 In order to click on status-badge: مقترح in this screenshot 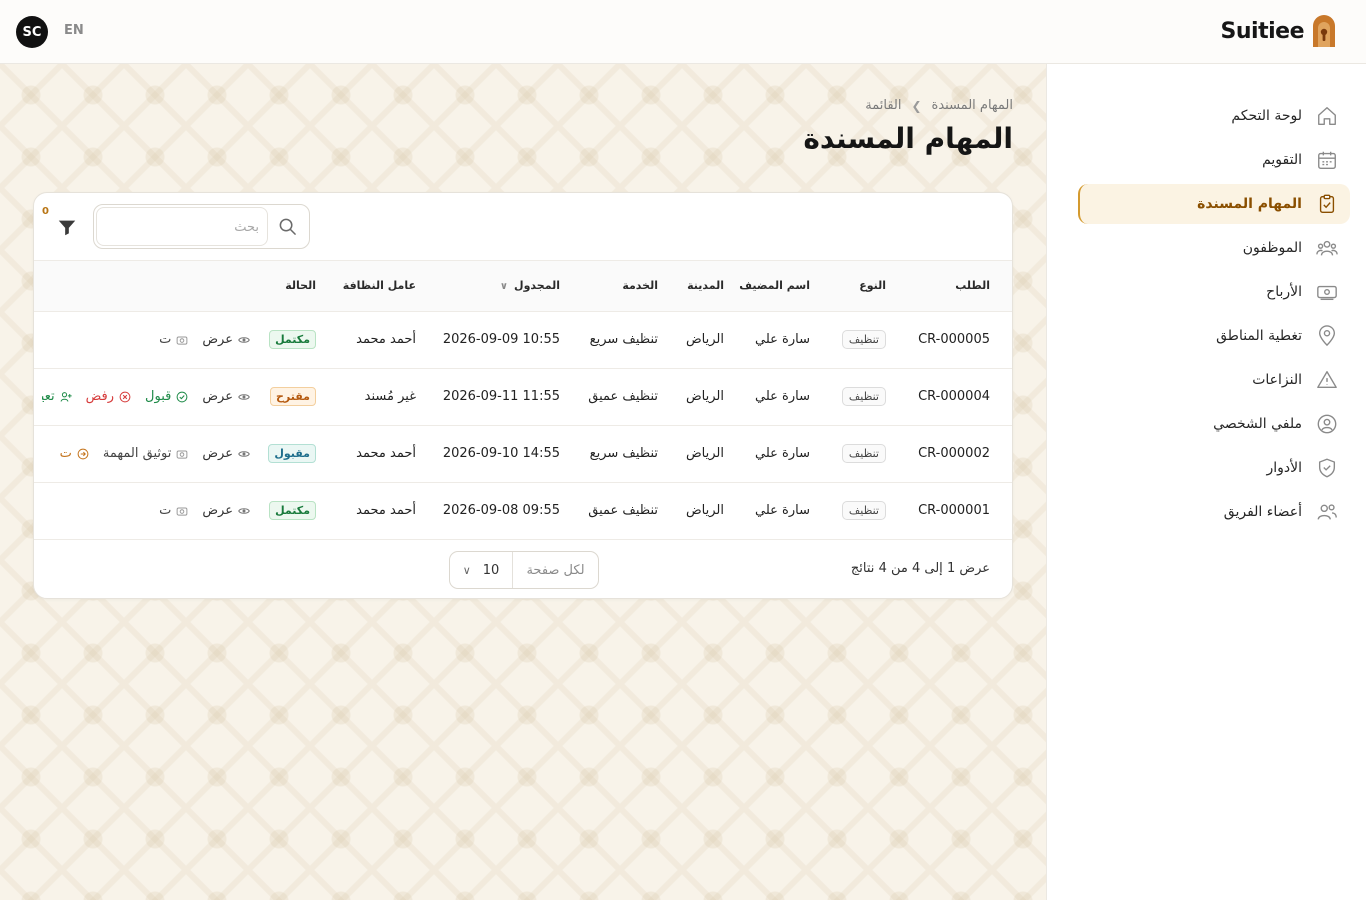, I will do `click(293, 396)`.